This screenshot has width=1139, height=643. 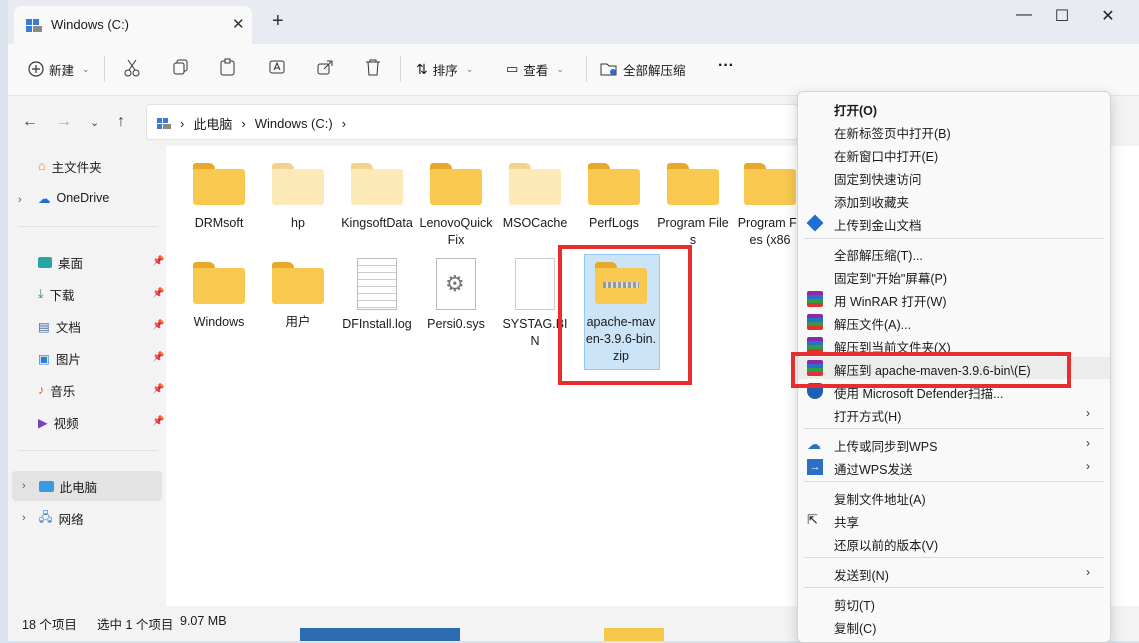 I want to click on network-icon: 🖧, so click(x=45, y=516).